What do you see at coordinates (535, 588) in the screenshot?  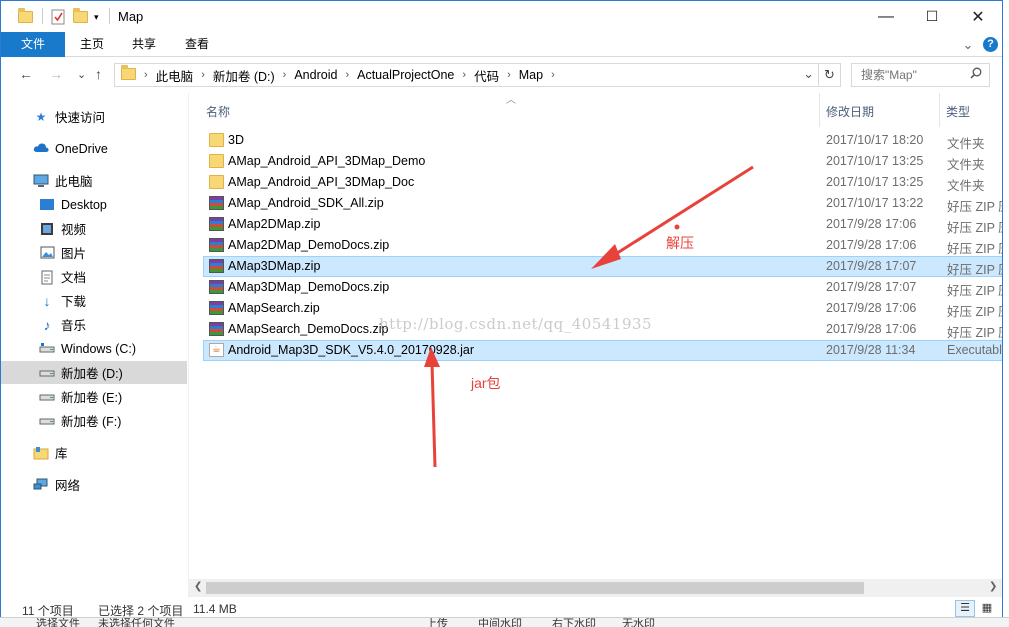 I see `scrollbar-thumb` at bounding box center [535, 588].